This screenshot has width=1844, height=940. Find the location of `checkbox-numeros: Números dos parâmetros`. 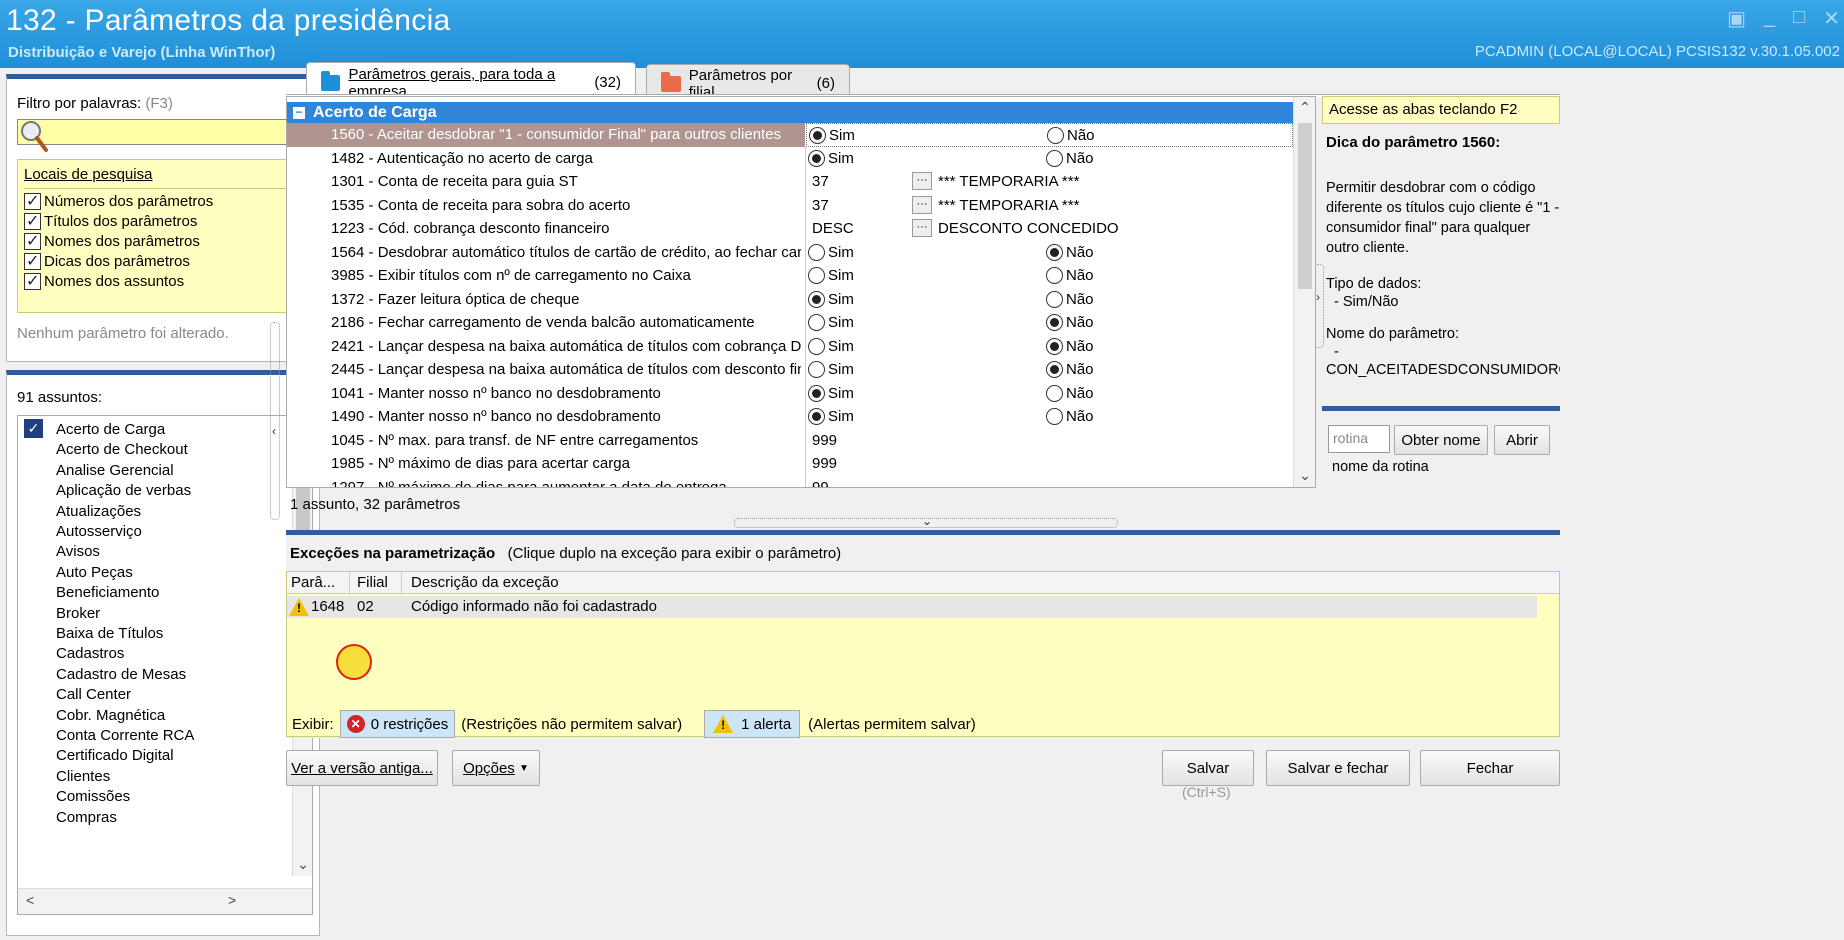

checkbox-numeros: Números dos parâmetros is located at coordinates (118, 201).